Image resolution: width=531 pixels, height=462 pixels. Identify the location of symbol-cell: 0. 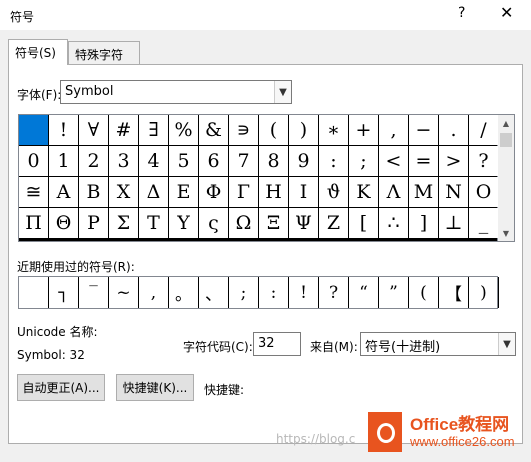
(34, 161).